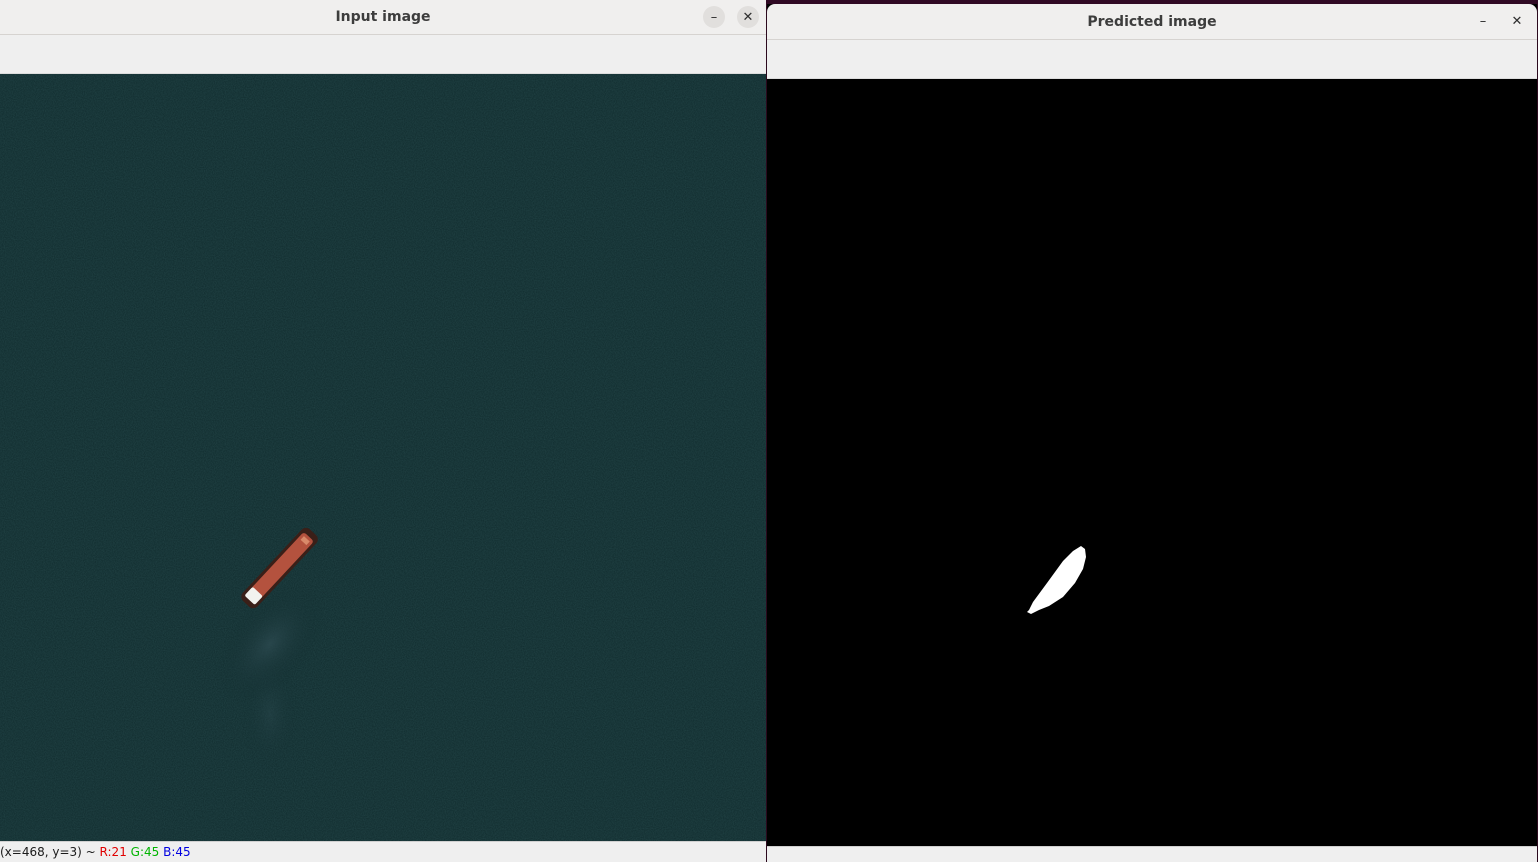  I want to click on cursor-coords: (x=468, y=3) ~, so click(48, 852).